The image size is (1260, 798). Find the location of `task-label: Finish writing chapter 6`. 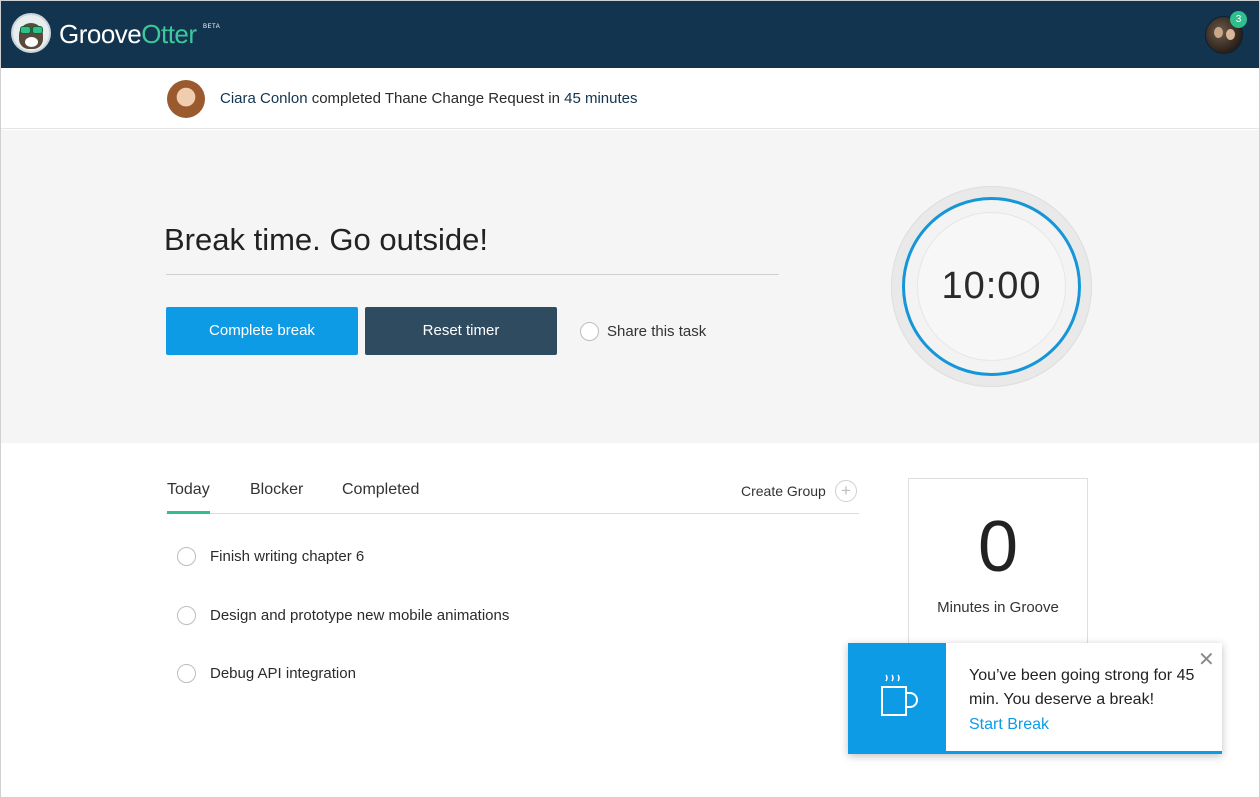

task-label: Finish writing chapter 6 is located at coordinates (287, 556).